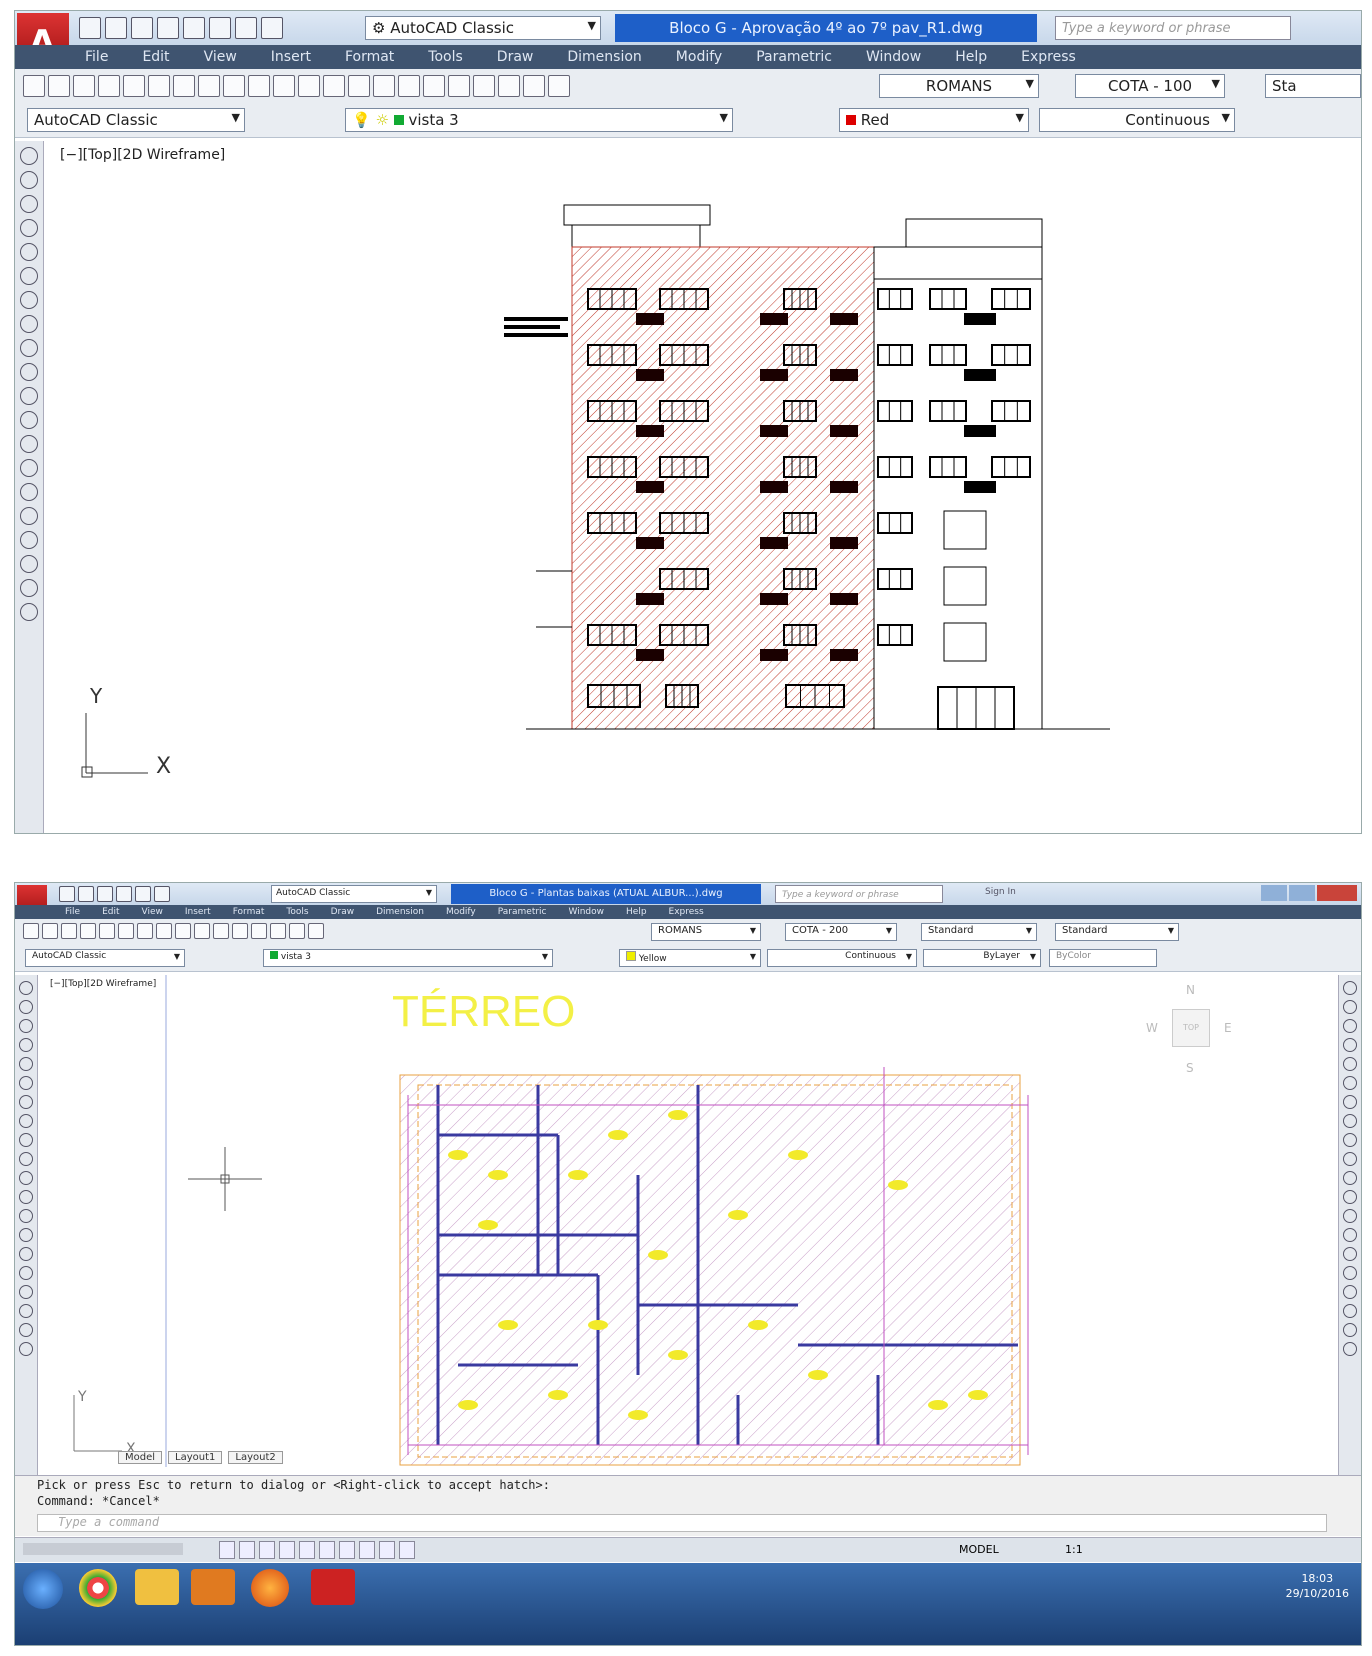 This screenshot has height=1656, width=1372. Describe the element at coordinates (1137, 120) in the screenshot. I see `linetype-dropdown: Continuous ▼` at that location.